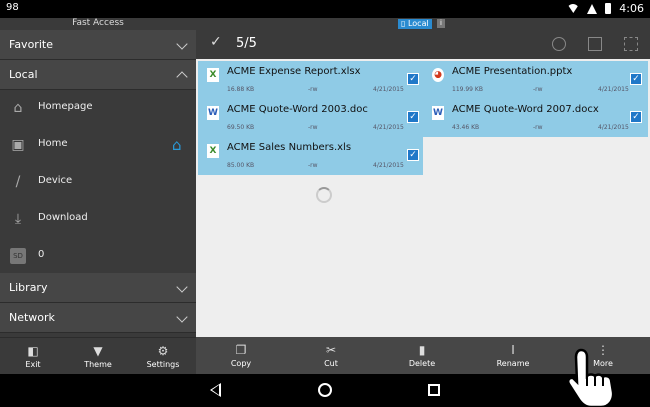 The width and height of the screenshot is (650, 407). What do you see at coordinates (98, 351) in the screenshot?
I see `shirt-icon: ▼` at bounding box center [98, 351].